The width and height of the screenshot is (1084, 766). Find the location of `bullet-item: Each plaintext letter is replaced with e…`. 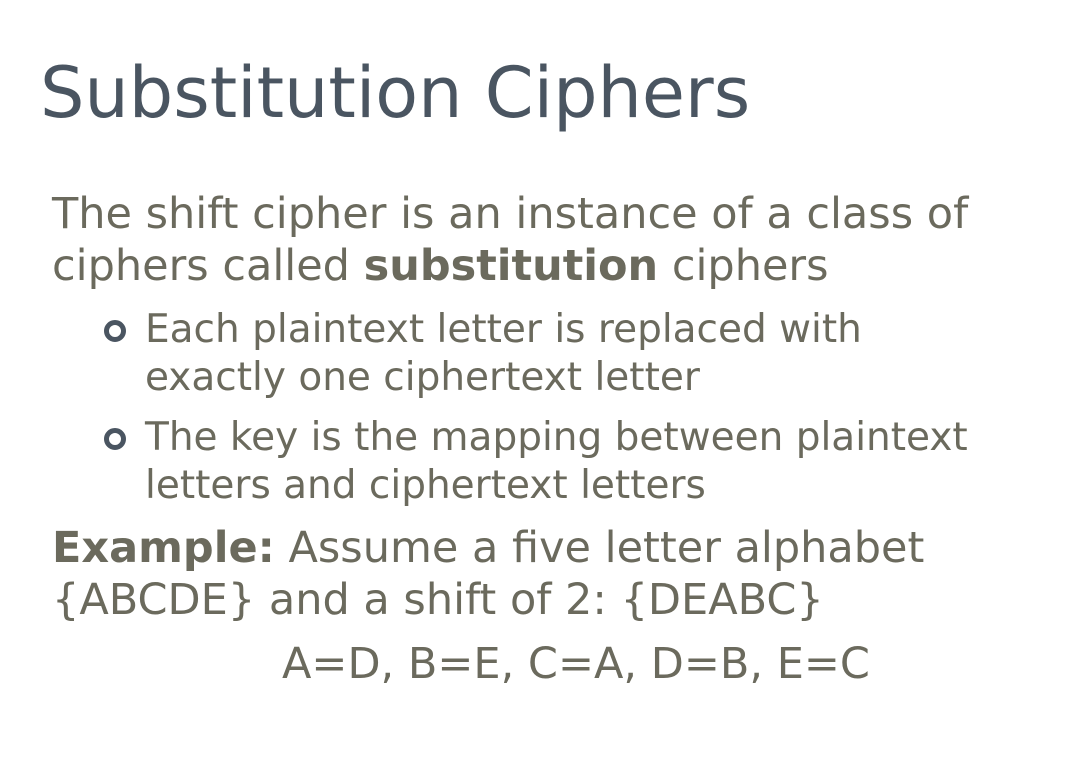

bullet-item: Each plaintext letter is replaced with e… is located at coordinates (534, 354).